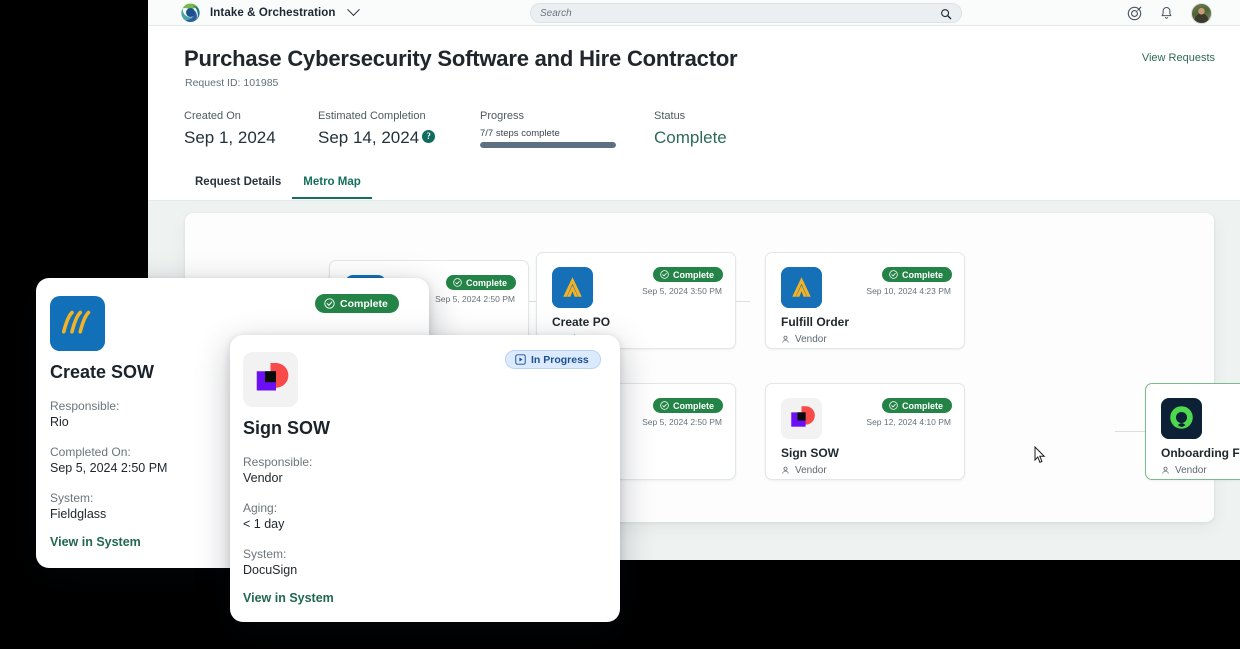  What do you see at coordinates (670, 116) in the screenshot?
I see `meta-label: Status` at bounding box center [670, 116].